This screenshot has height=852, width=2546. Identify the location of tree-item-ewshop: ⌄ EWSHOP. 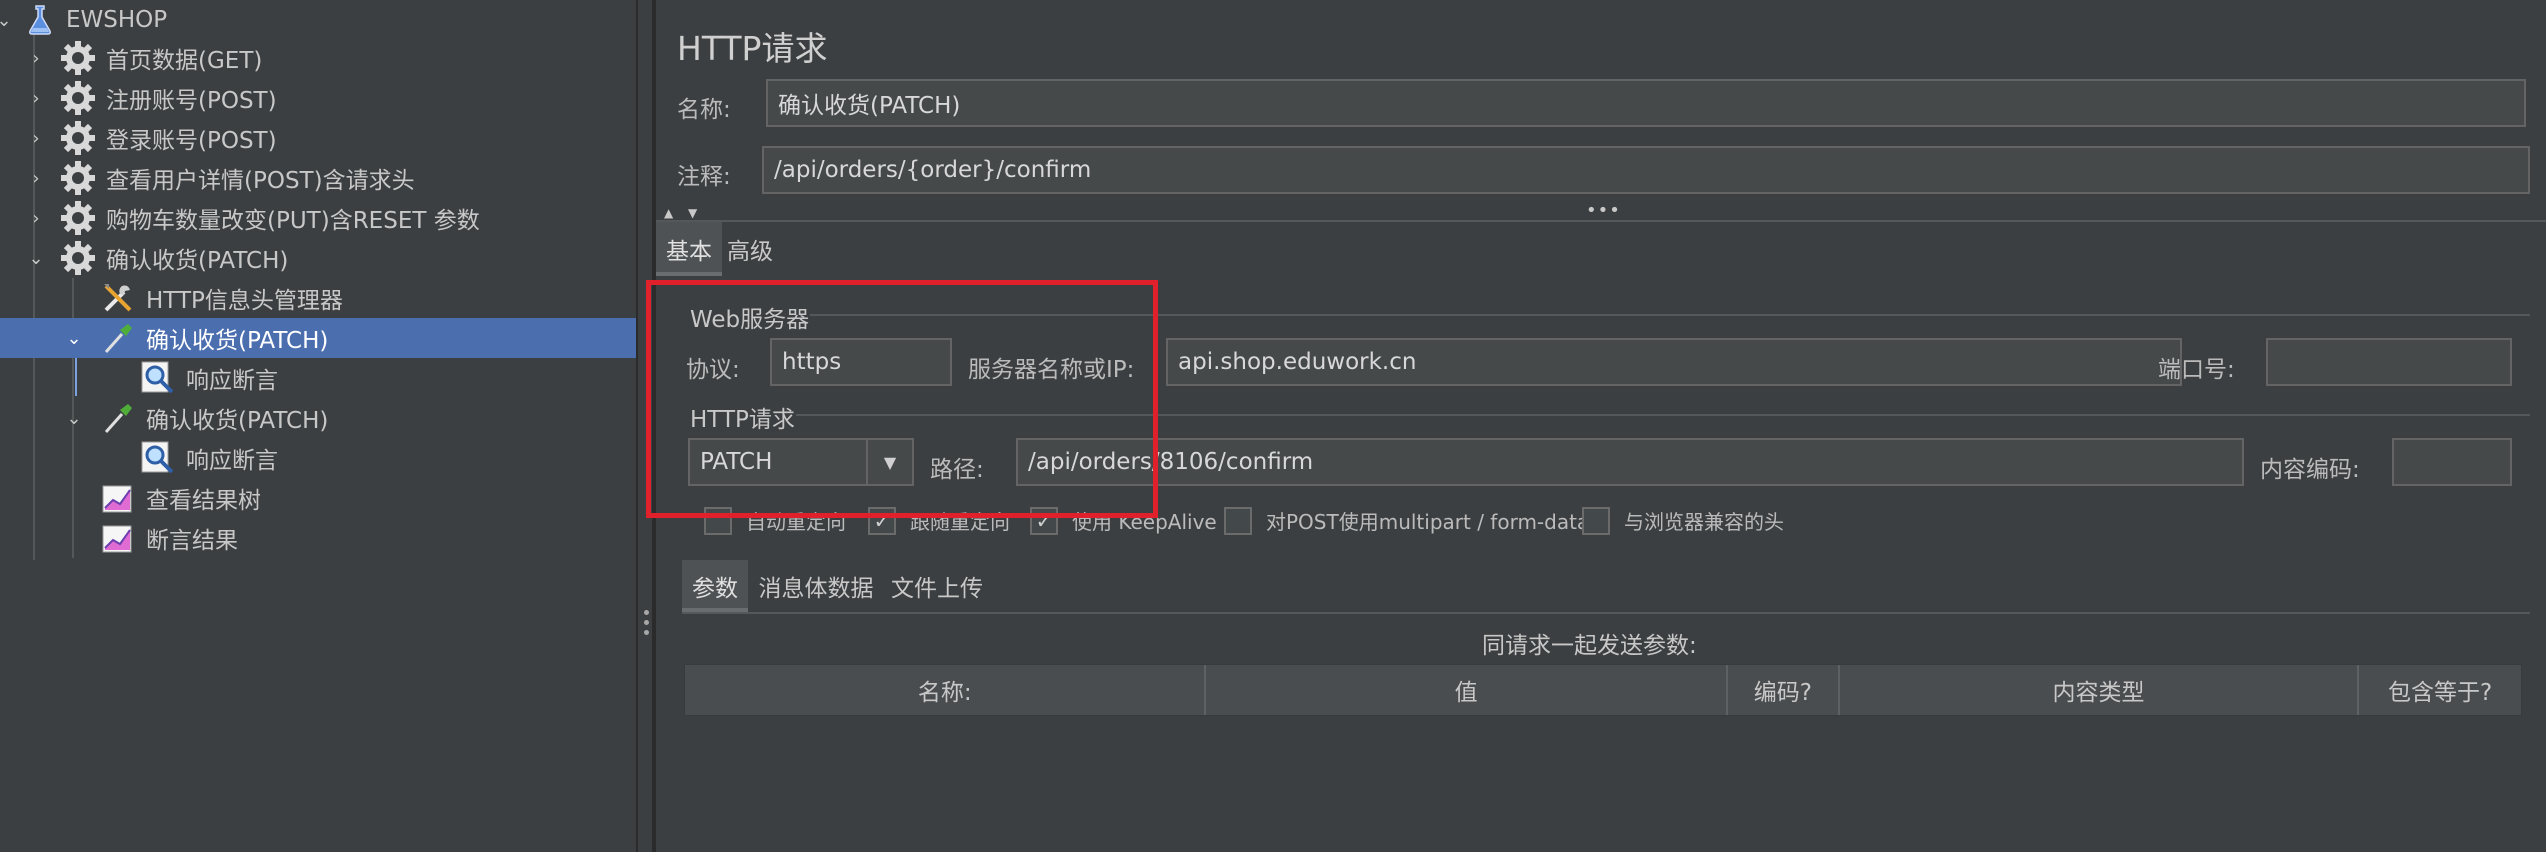
(318, 20).